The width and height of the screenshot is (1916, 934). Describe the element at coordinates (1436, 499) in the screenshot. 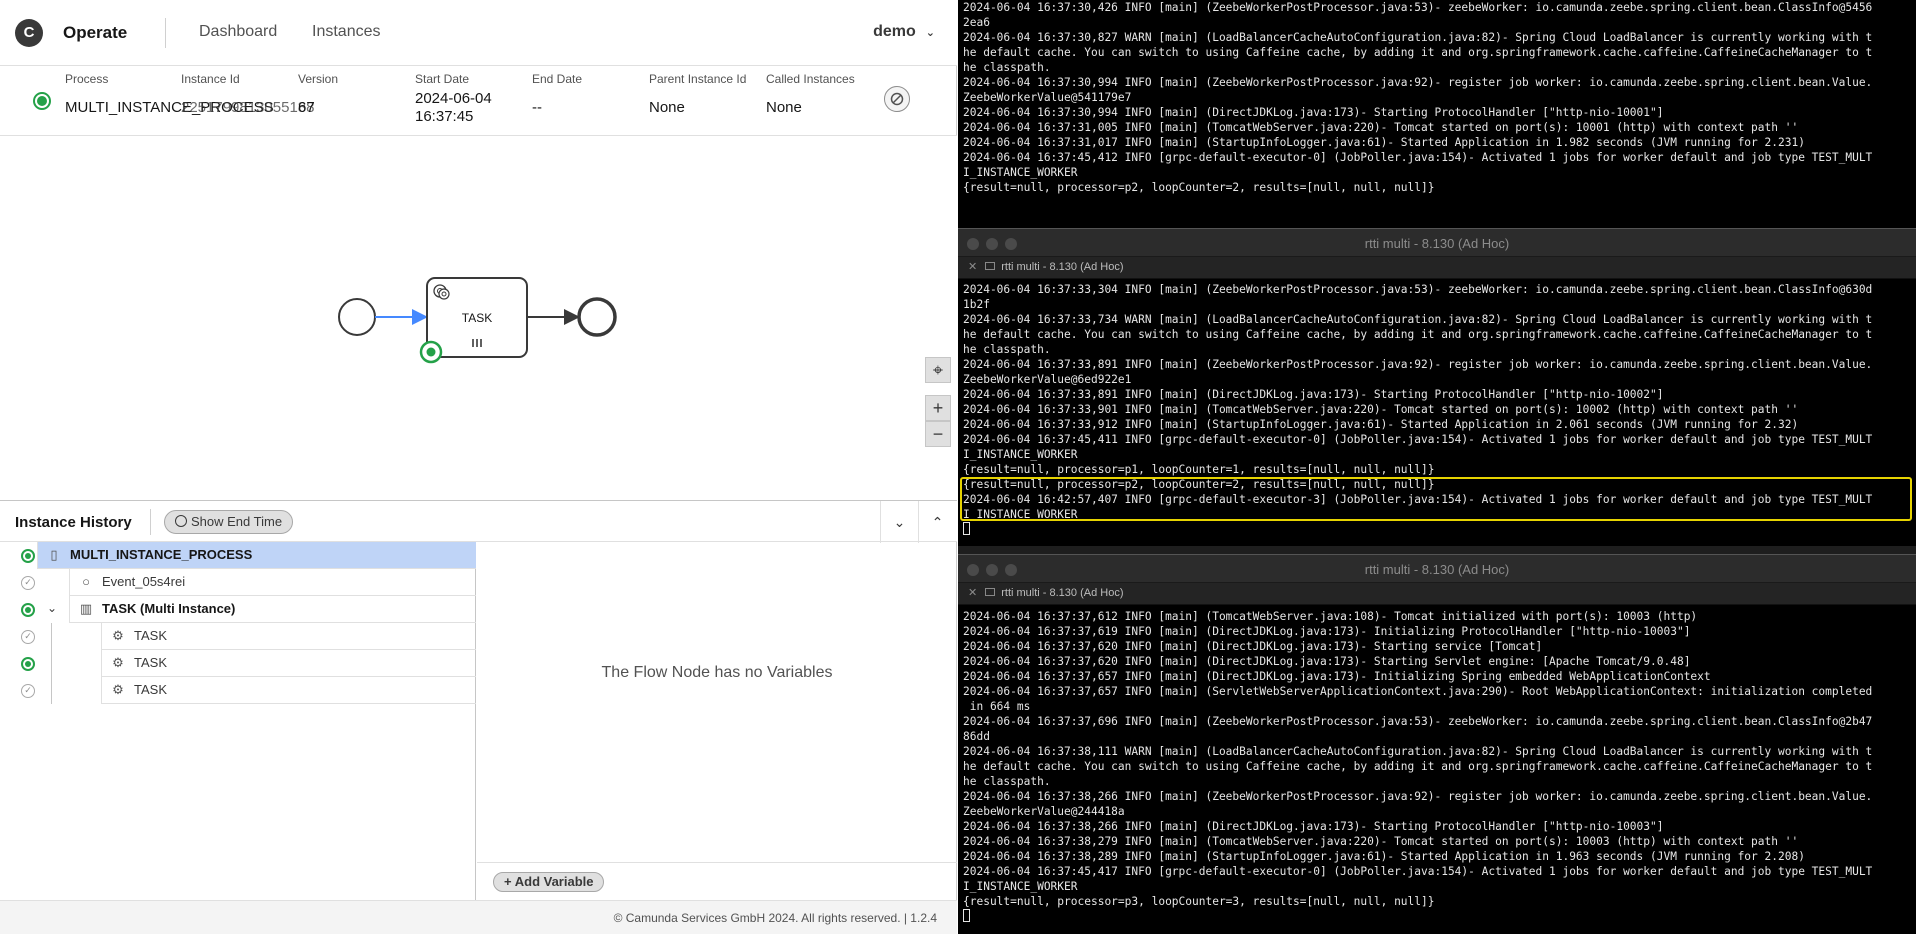

I see `highlight-box` at that location.